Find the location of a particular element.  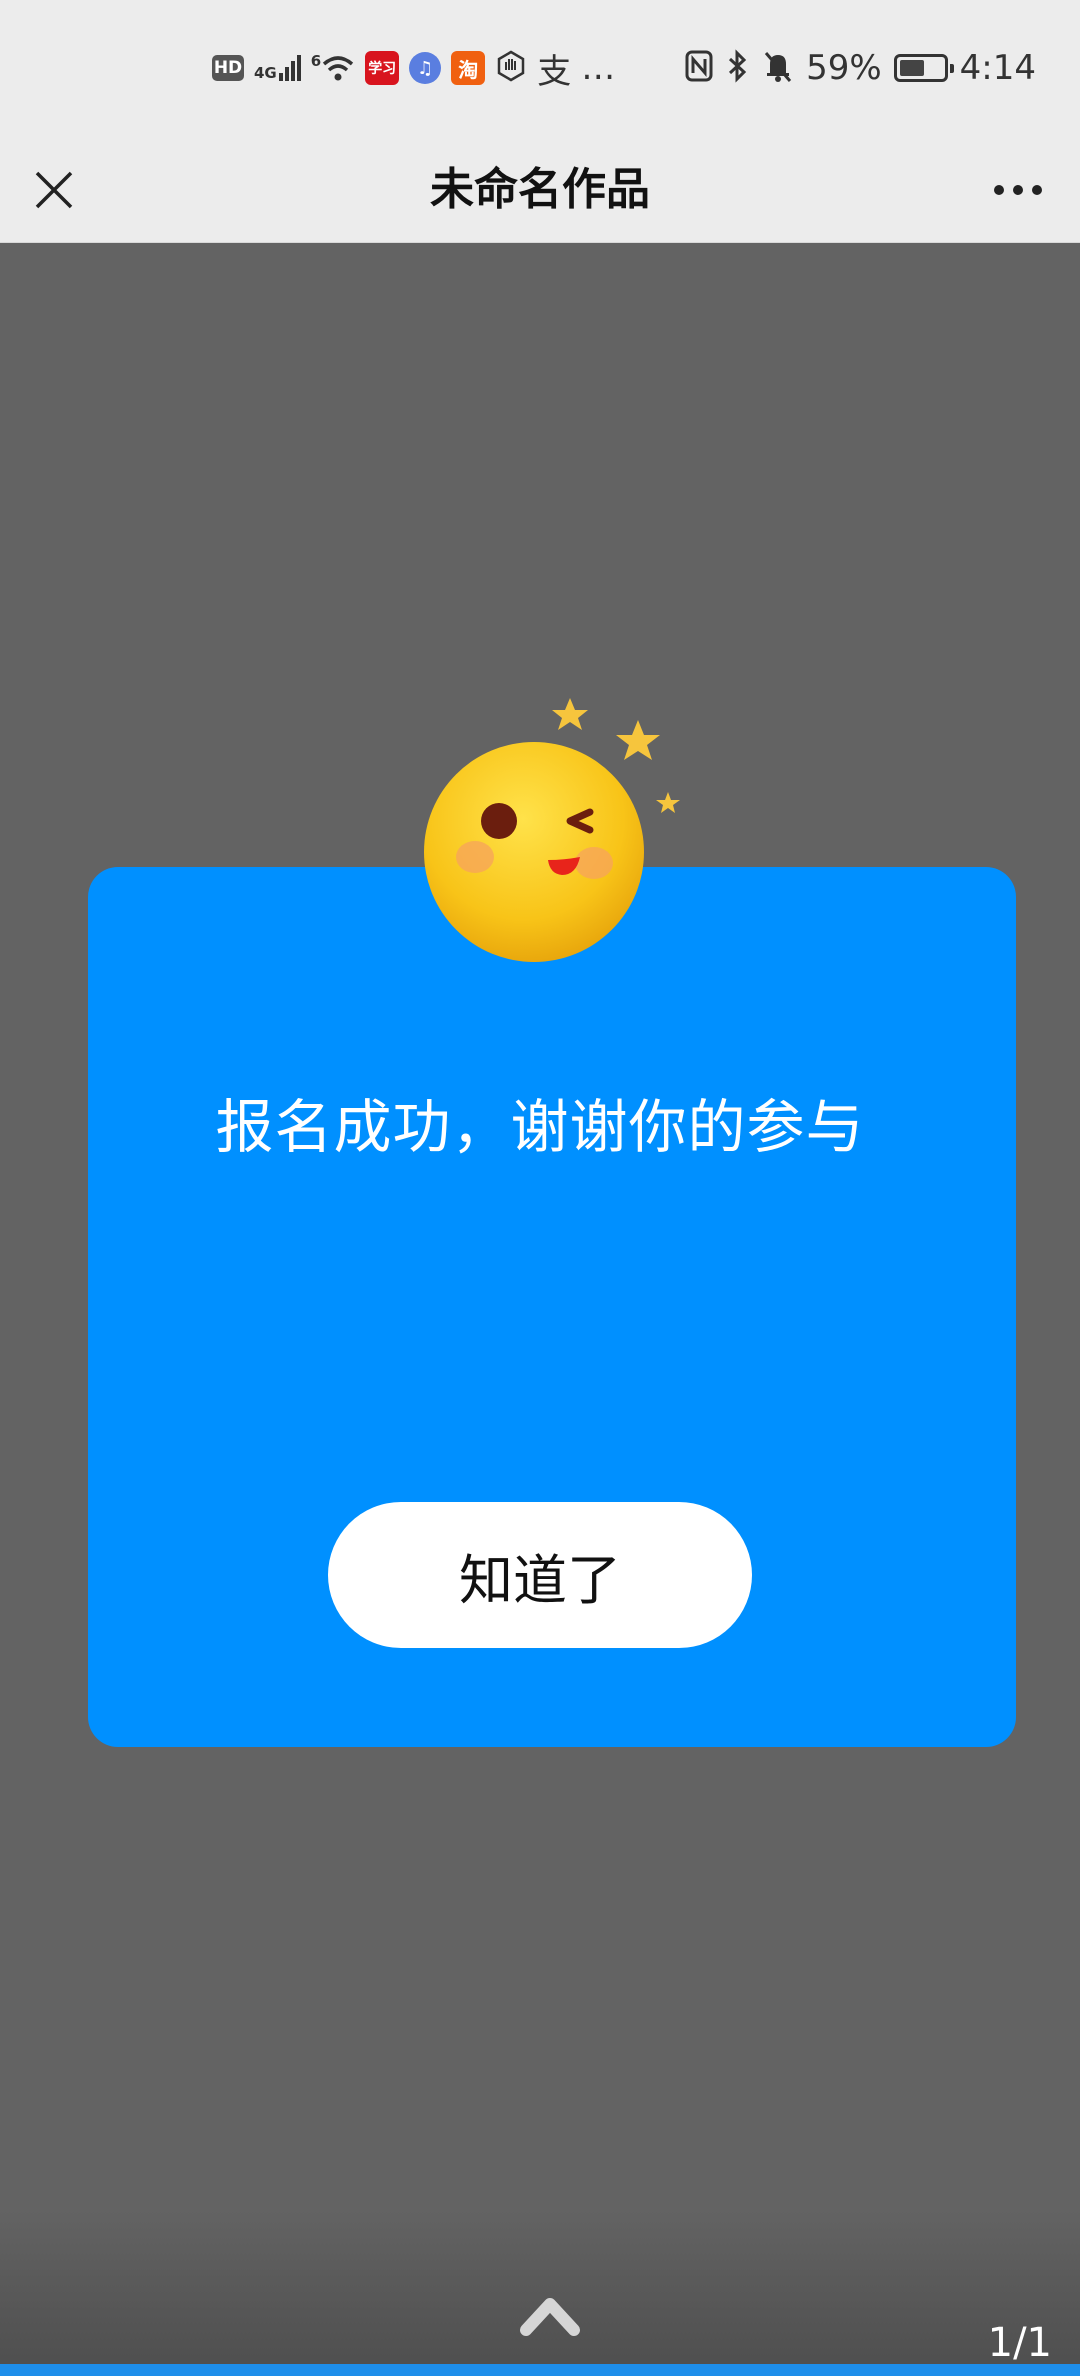

battery-icon is located at coordinates (923, 68).